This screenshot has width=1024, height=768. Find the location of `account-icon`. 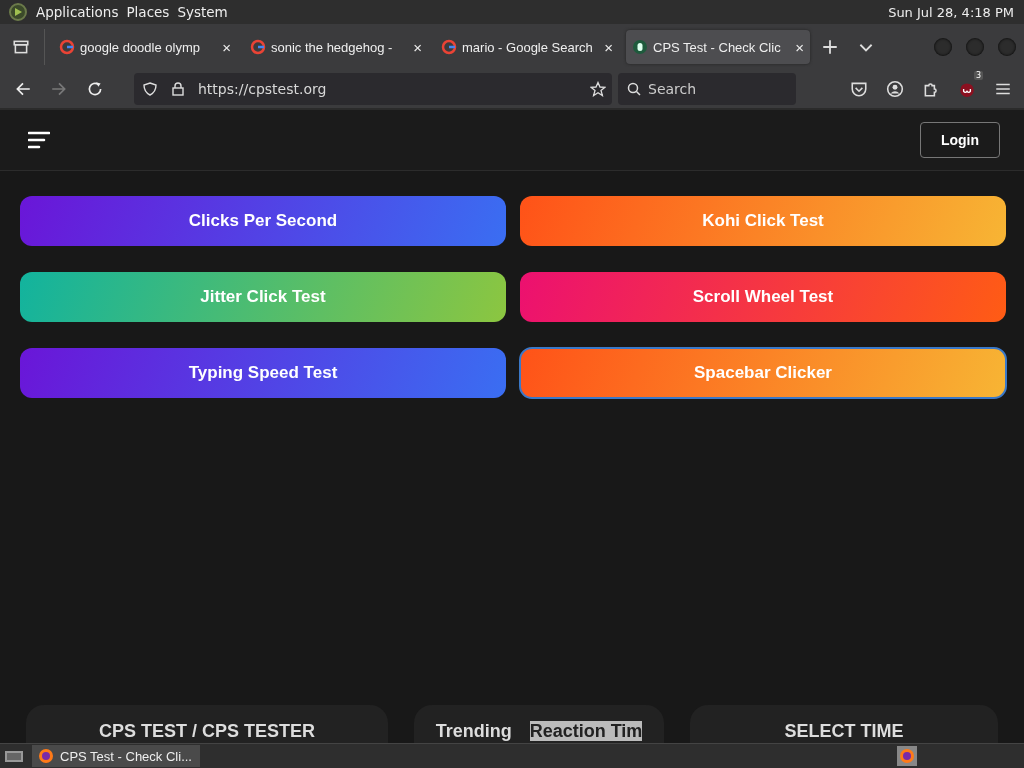

account-icon is located at coordinates (895, 89).